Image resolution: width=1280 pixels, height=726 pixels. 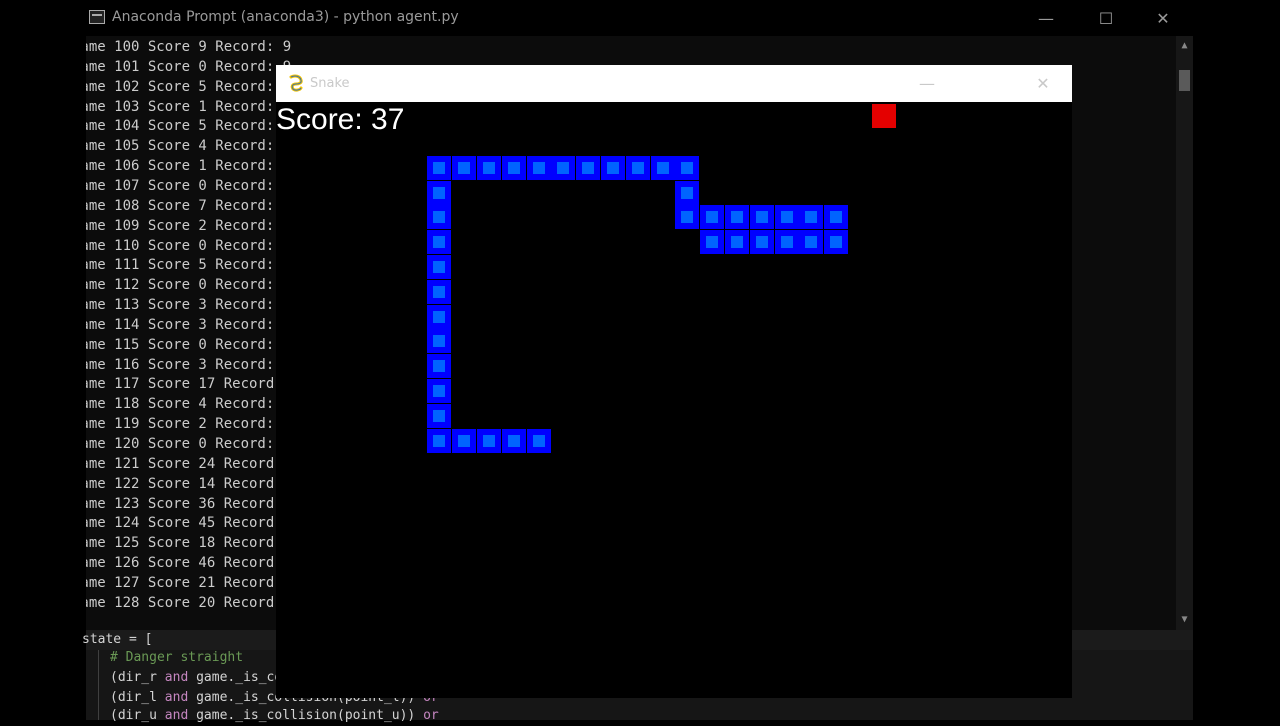 I want to click on terminal-line: Game 116 Score 3 Record: 9, so click(x=189, y=364).